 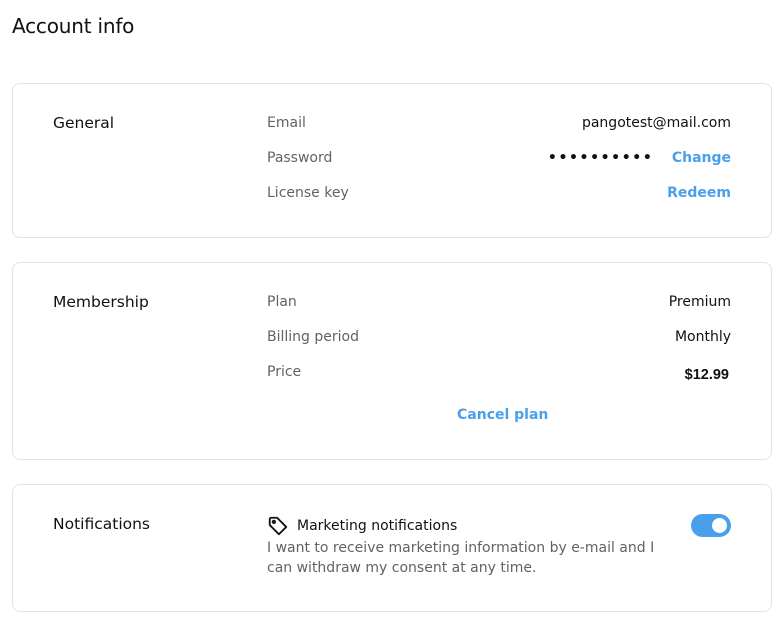 I want to click on password-masked-value: ••••••••••, so click(x=600, y=158).